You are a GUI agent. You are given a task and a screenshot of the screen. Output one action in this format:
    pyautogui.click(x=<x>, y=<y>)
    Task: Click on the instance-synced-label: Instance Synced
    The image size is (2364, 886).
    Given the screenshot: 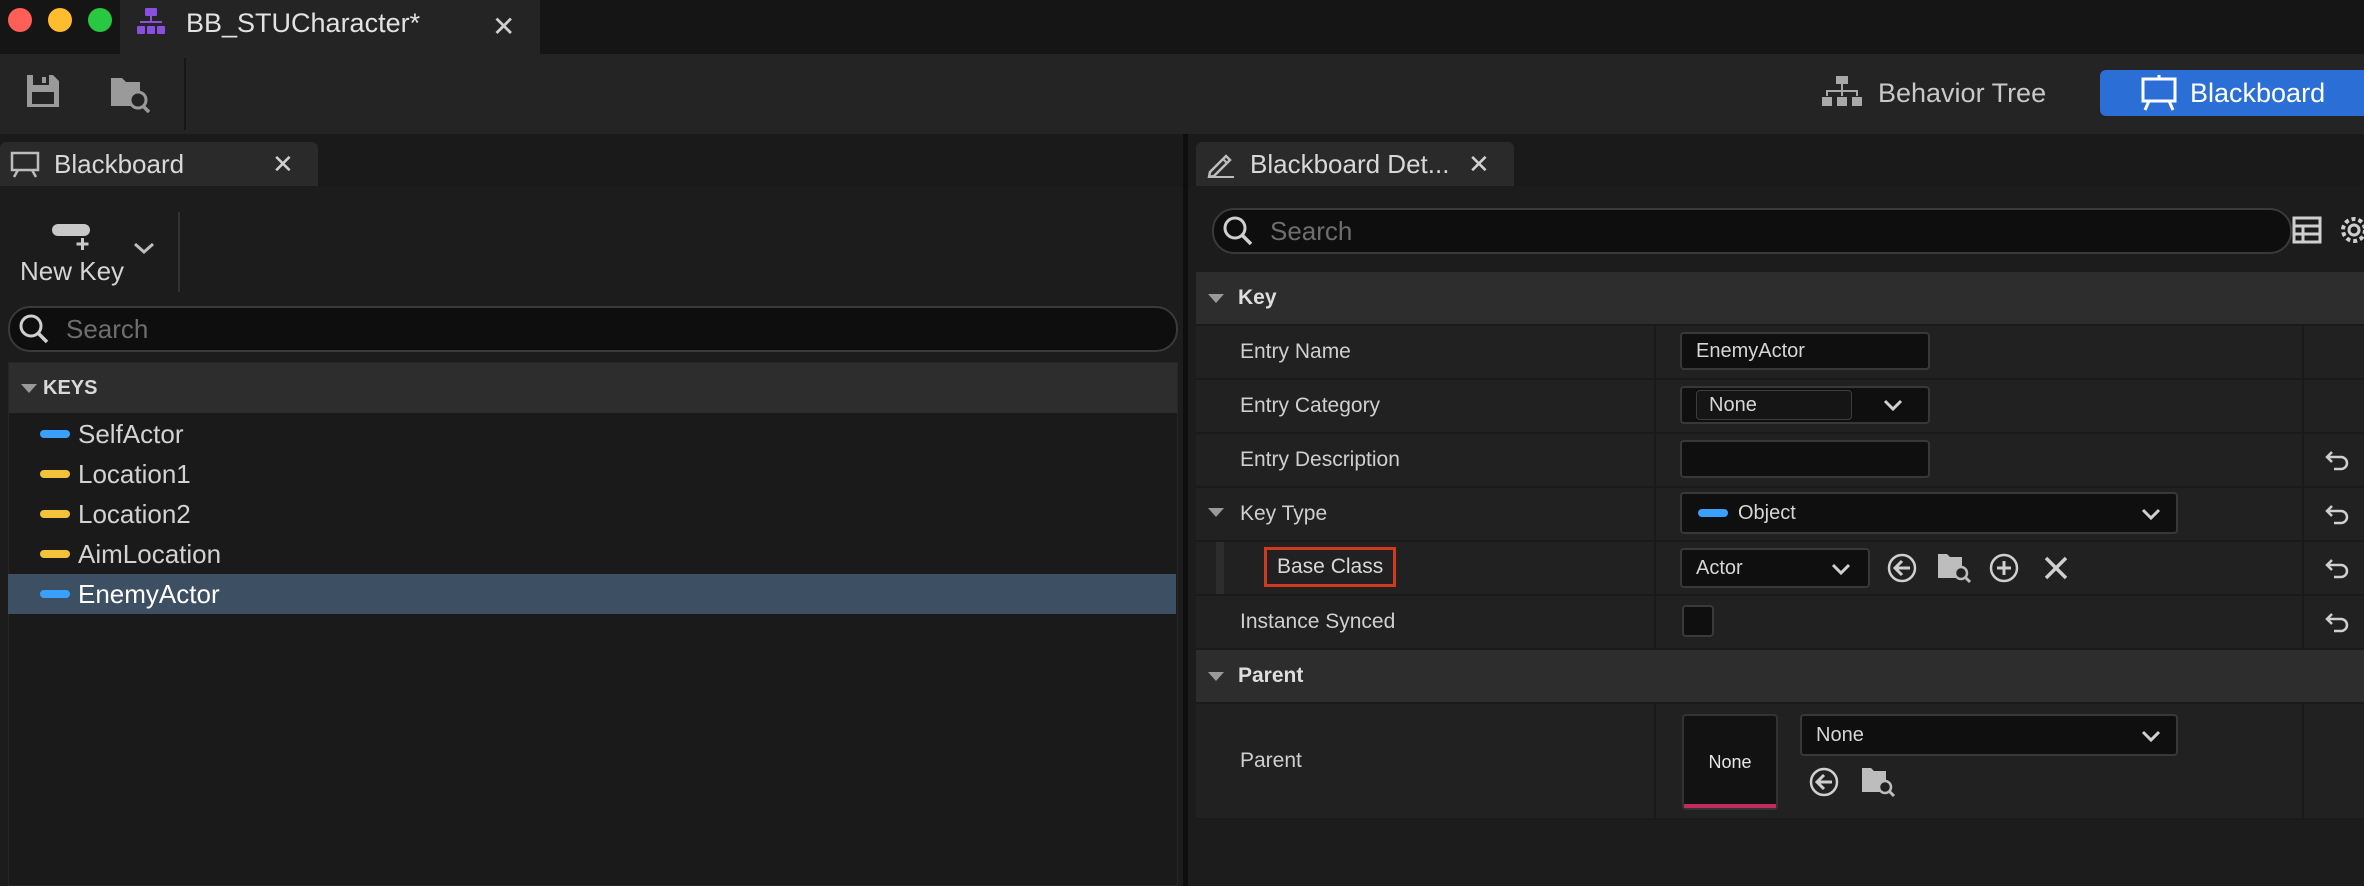 What is the action you would take?
    pyautogui.click(x=1318, y=621)
    